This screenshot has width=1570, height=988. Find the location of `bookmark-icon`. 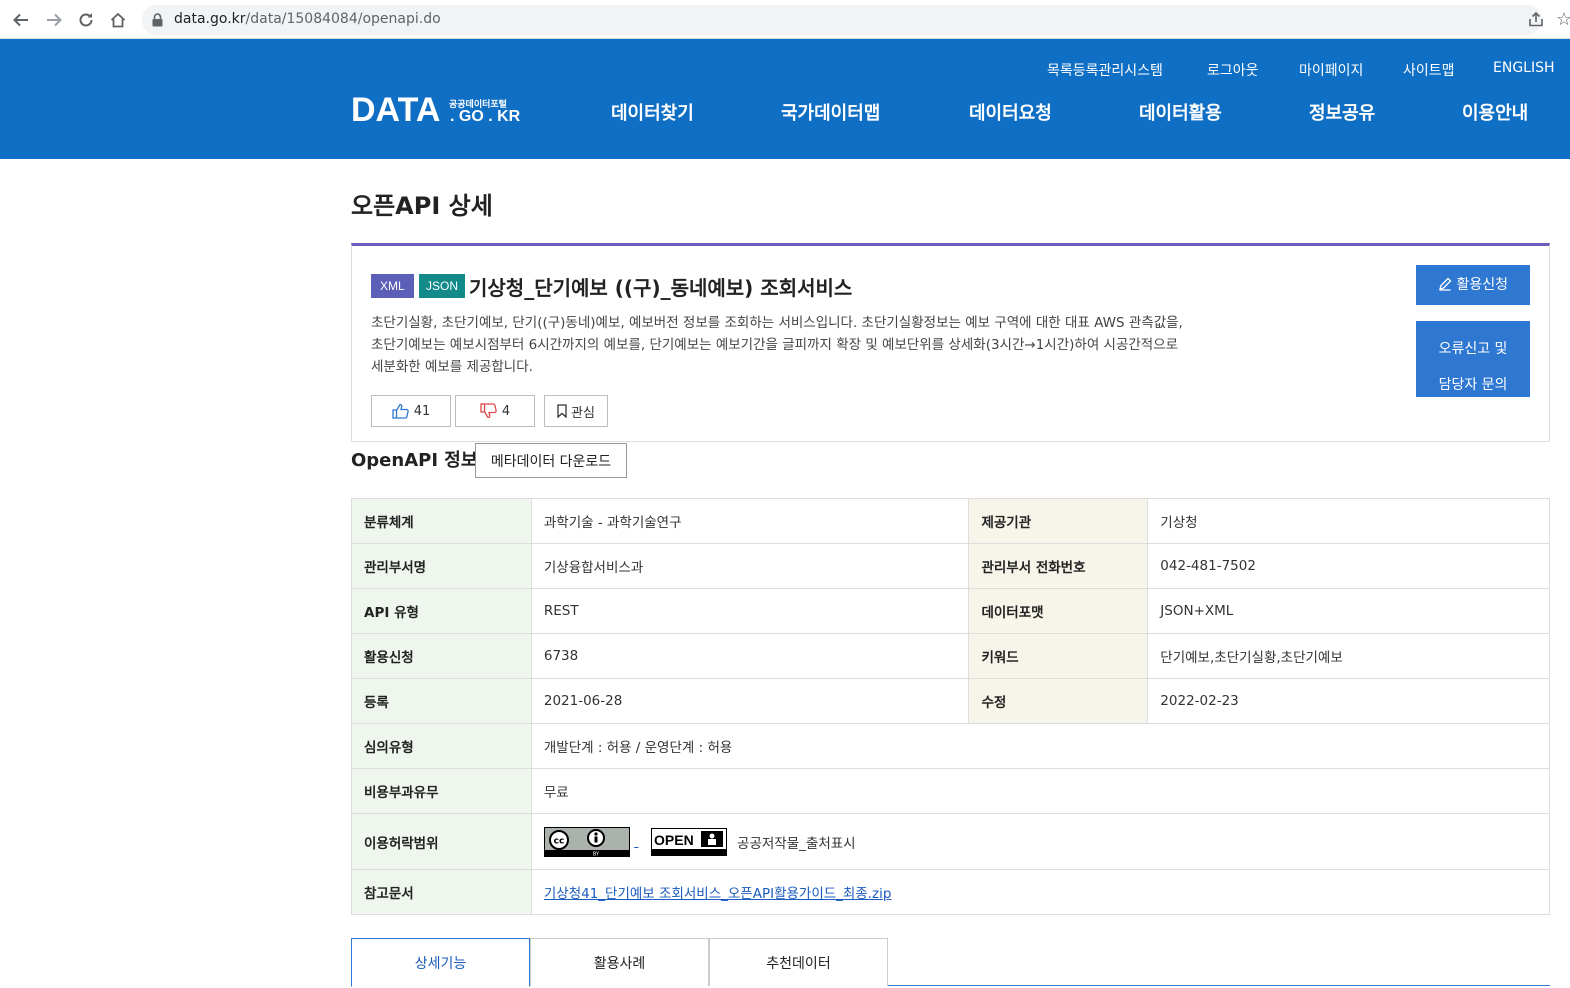

bookmark-icon is located at coordinates (562, 411).